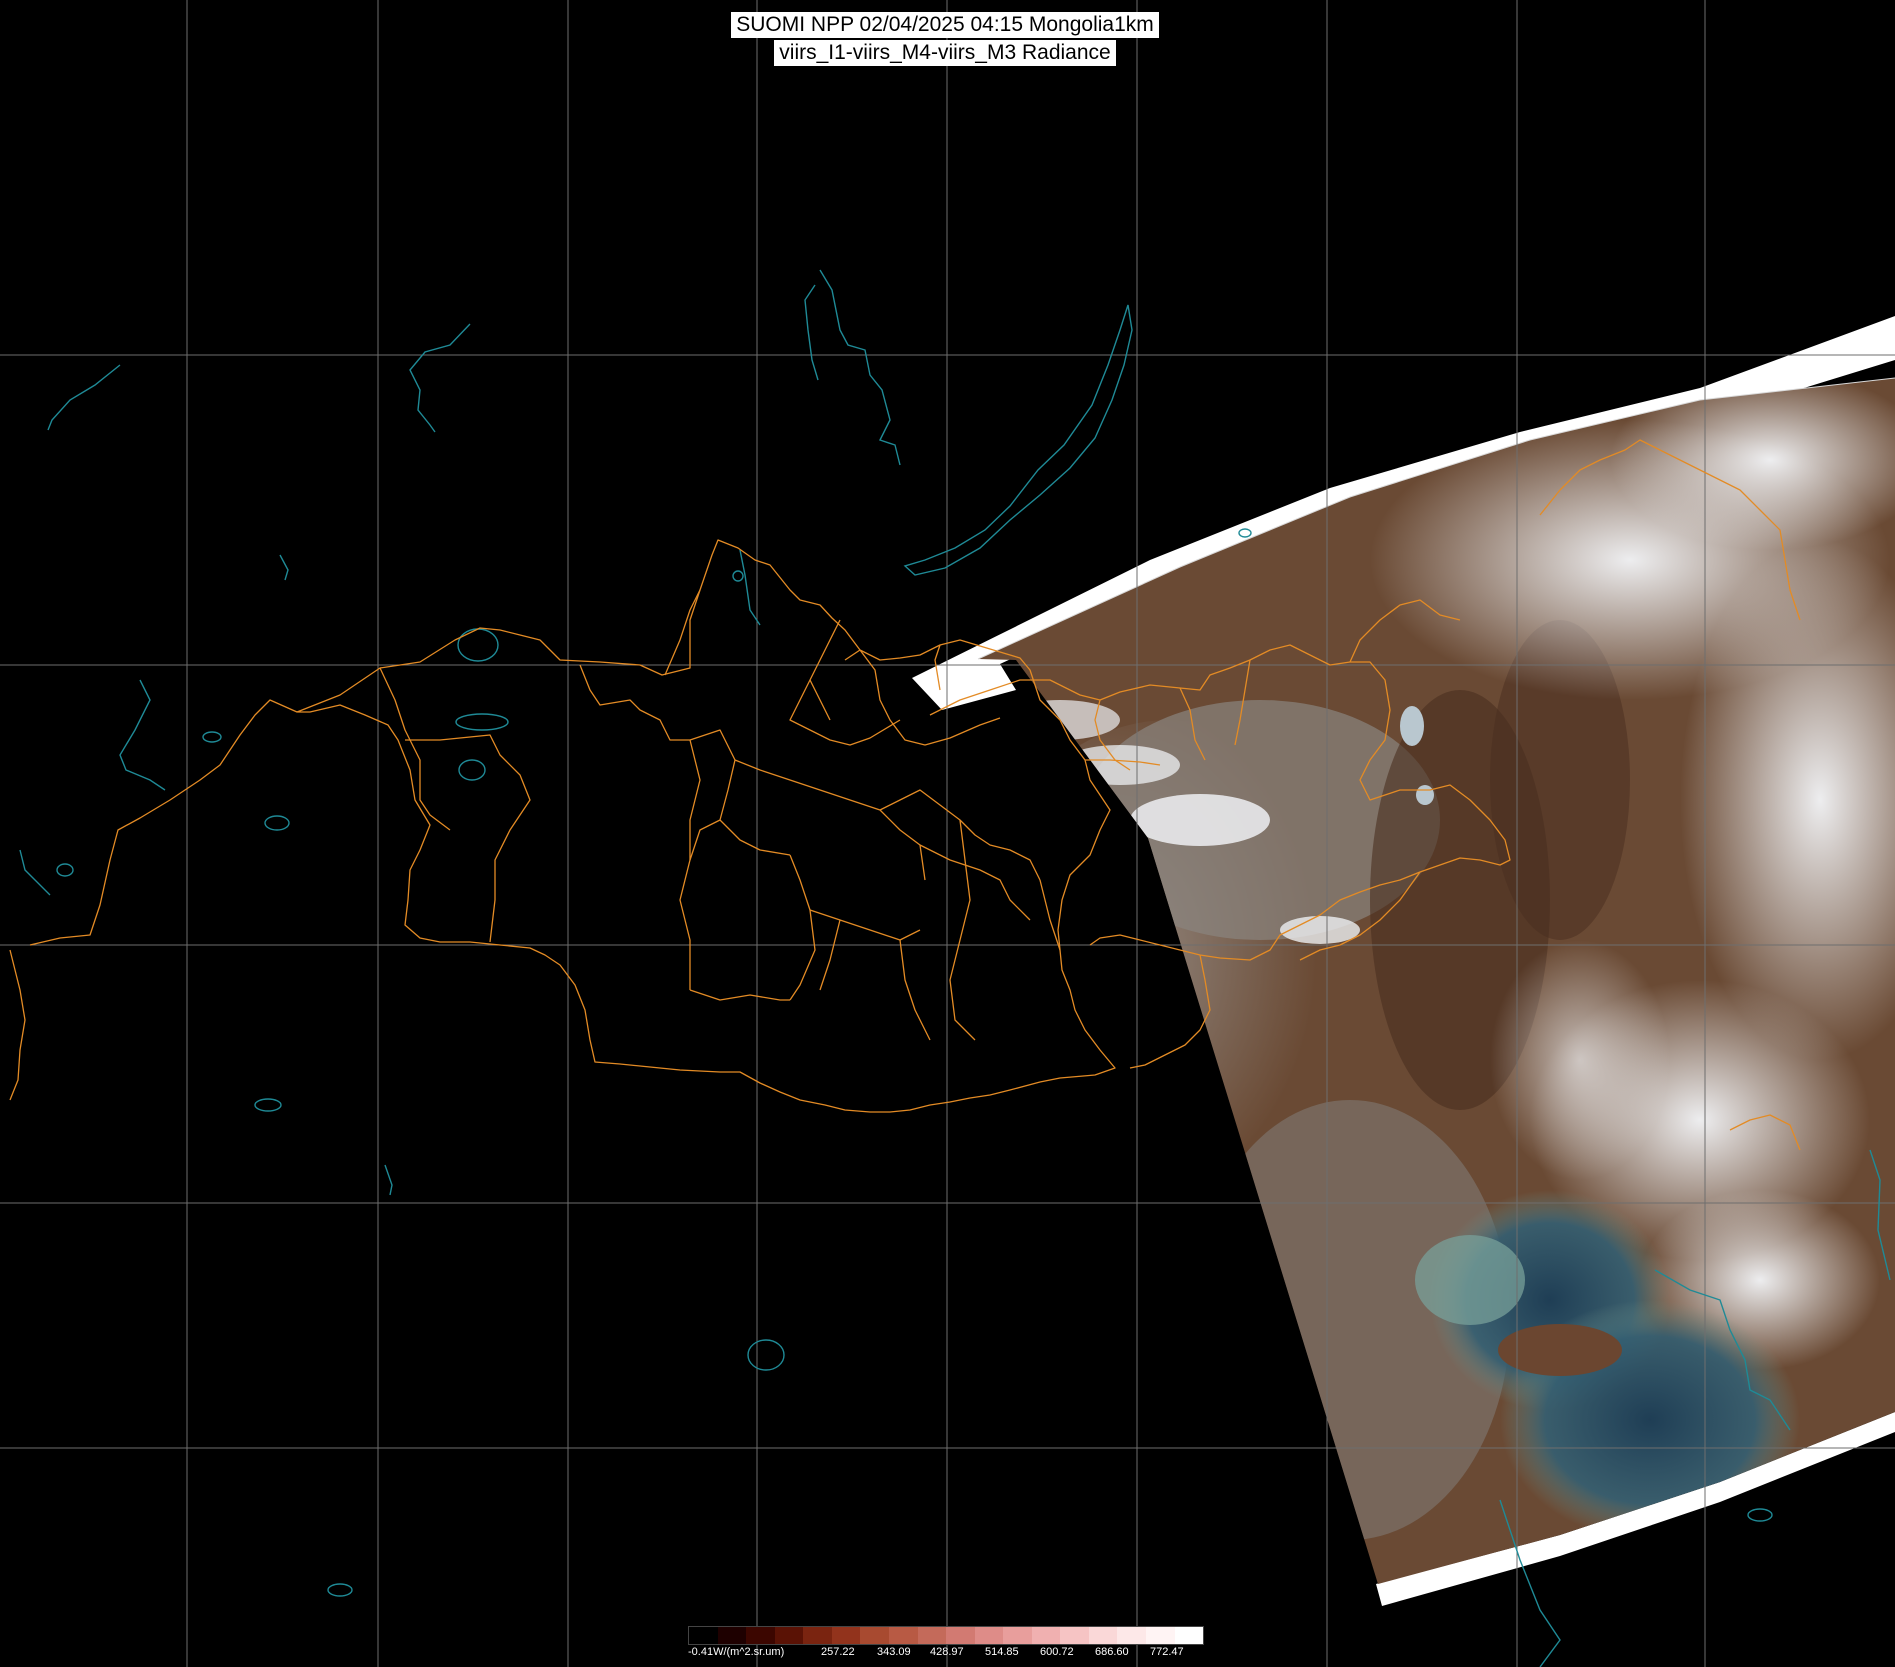 The width and height of the screenshot is (1895, 1667). Describe the element at coordinates (1167, 1652) in the screenshot. I see `colorbar-tick: 772.47` at that location.